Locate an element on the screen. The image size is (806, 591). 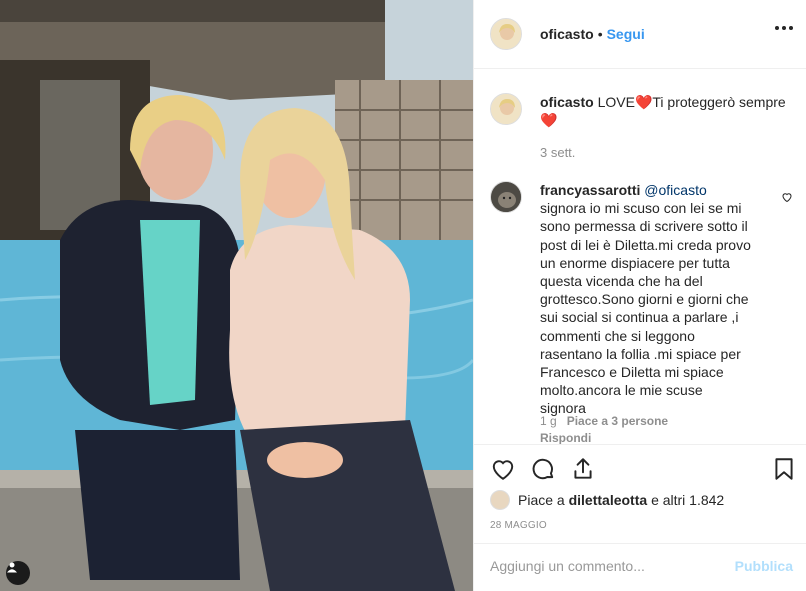
user-tags-icon is located at coordinates (18, 573).